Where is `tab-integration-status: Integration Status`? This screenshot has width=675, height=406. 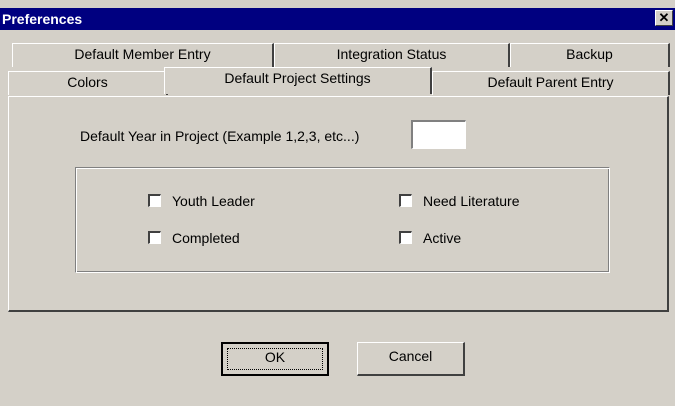
tab-integration-status: Integration Status is located at coordinates (392, 55).